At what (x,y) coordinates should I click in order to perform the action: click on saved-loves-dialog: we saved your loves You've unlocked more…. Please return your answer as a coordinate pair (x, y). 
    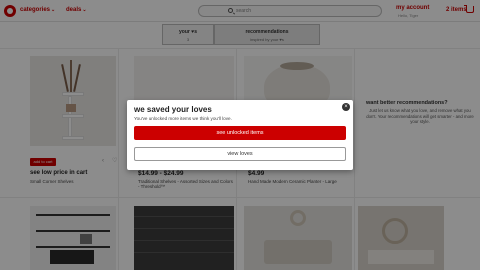
    Looking at the image, I should click on (240, 135).